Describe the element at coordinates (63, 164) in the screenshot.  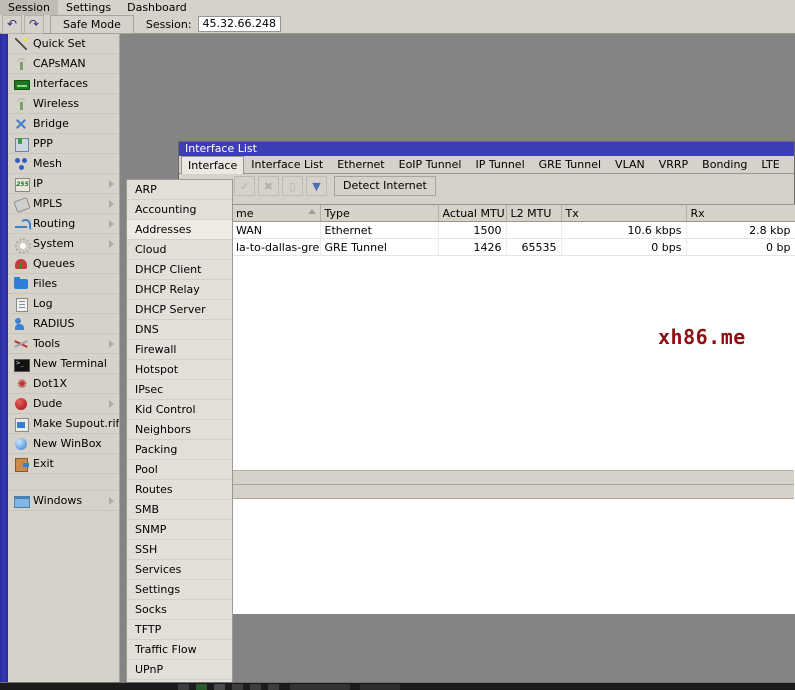
I see `sidebar-item-mesh: Mesh` at that location.